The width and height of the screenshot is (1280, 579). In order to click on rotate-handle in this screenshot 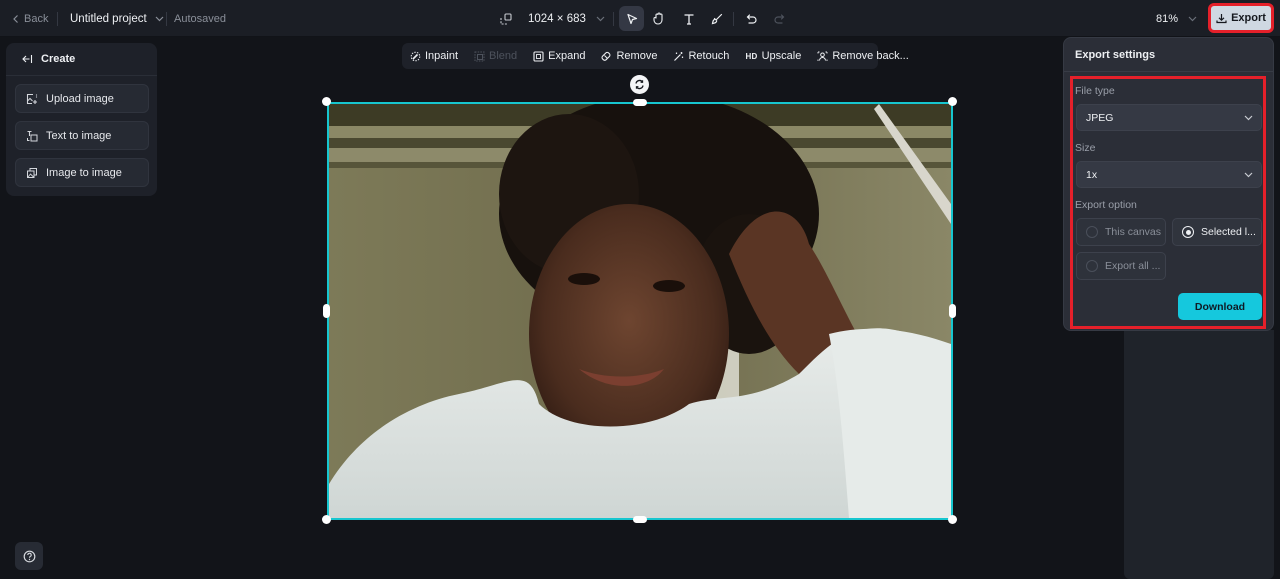, I will do `click(639, 84)`.